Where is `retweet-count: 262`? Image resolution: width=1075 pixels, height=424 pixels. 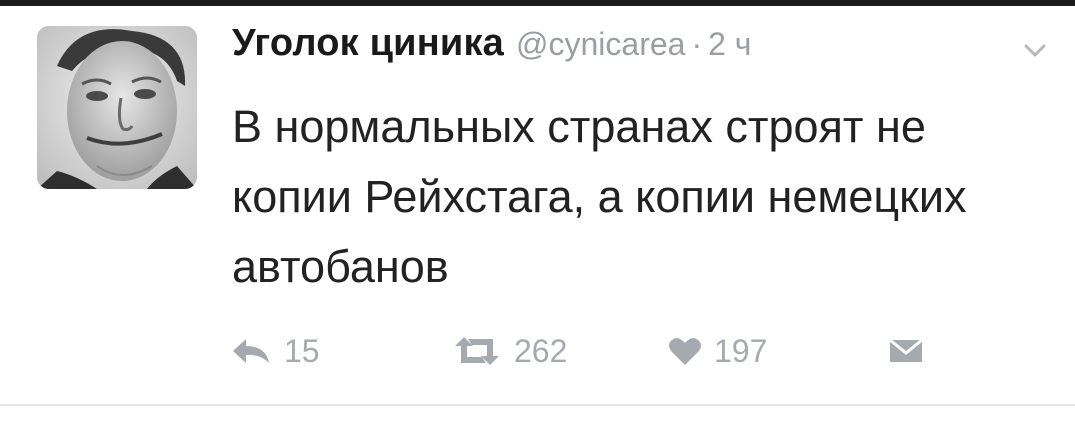 retweet-count: 262 is located at coordinates (541, 350).